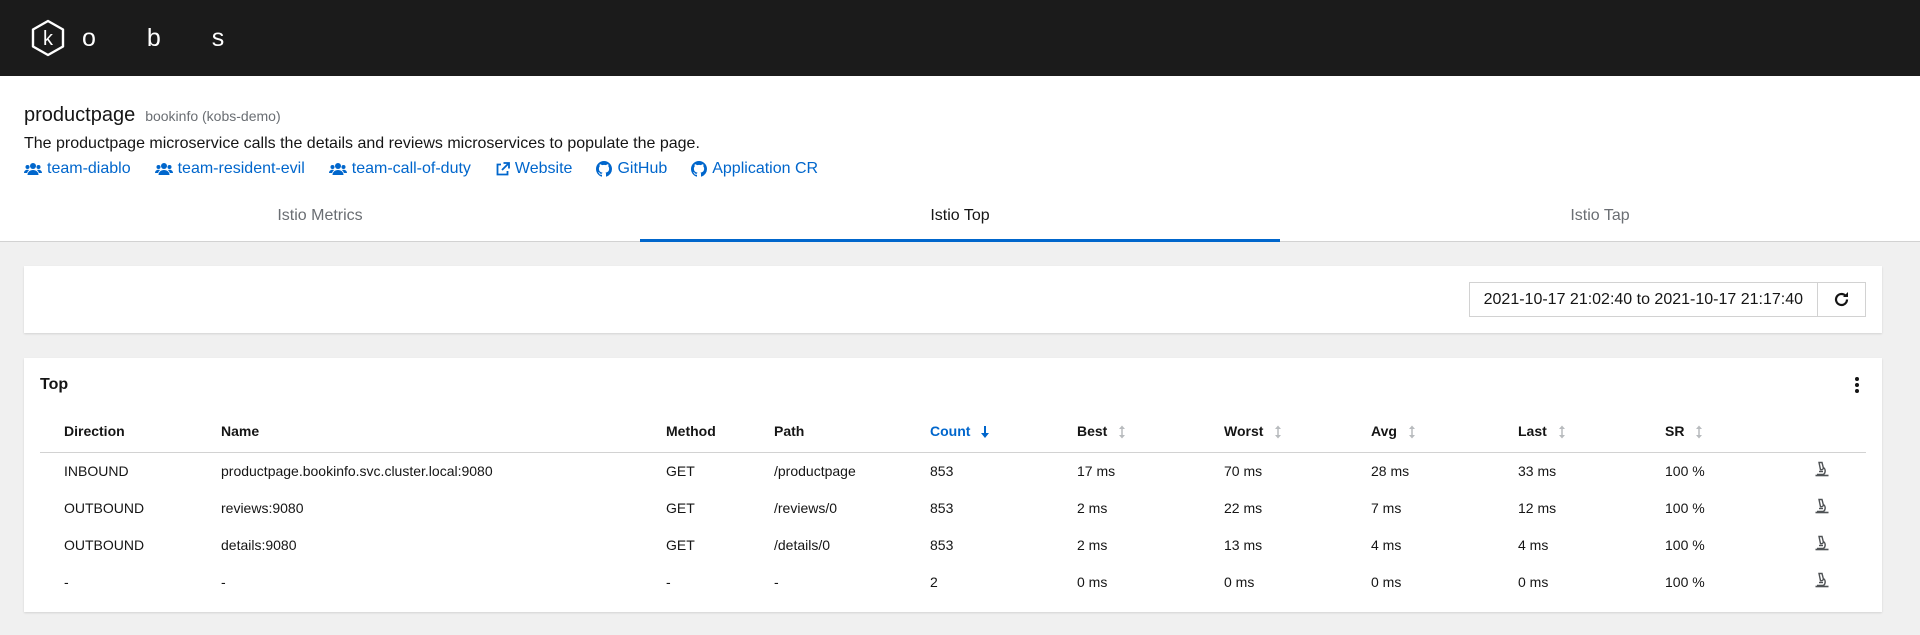 The height and width of the screenshot is (635, 1920). I want to click on column-header-count: Count, so click(979, 431).